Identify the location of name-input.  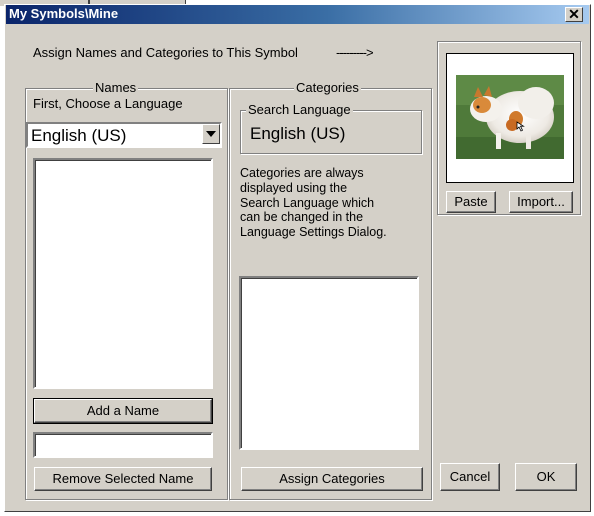
(123, 445).